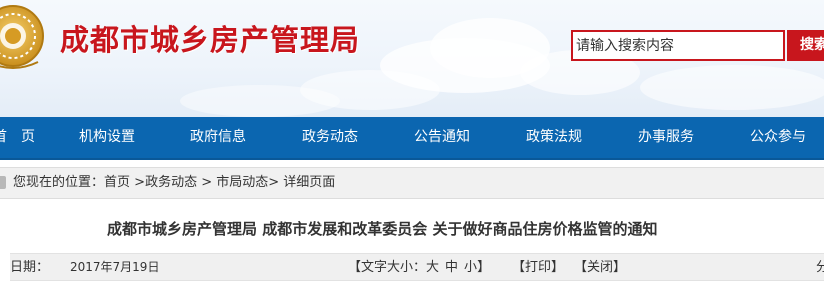 This screenshot has width=824, height=293. Describe the element at coordinates (666, 137) in the screenshot. I see `nav-item-services: 办事服务` at that location.